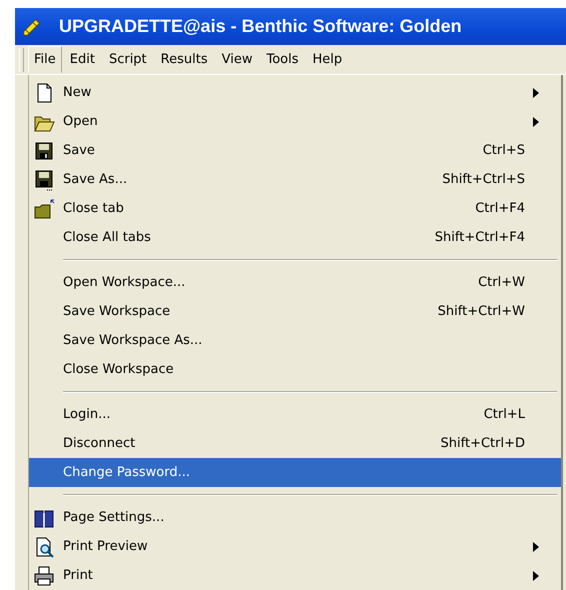  I want to click on menu-item: Close Workspace, so click(295, 369).